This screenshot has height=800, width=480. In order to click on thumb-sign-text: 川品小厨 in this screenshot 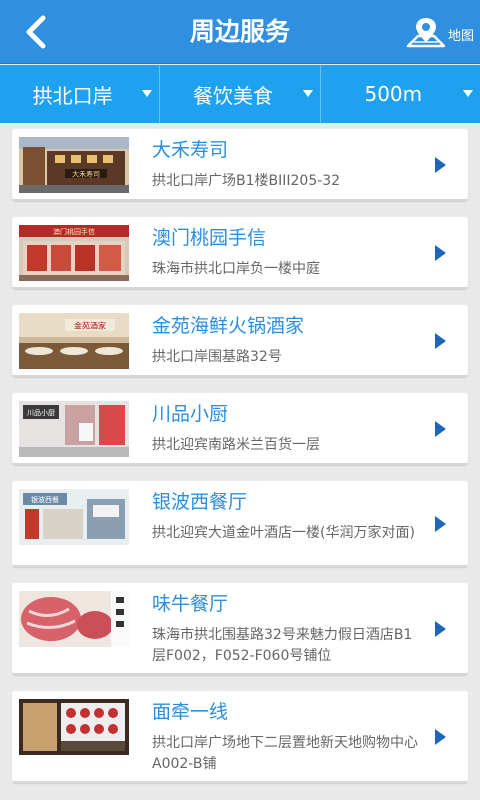, I will do `click(41, 412)`.